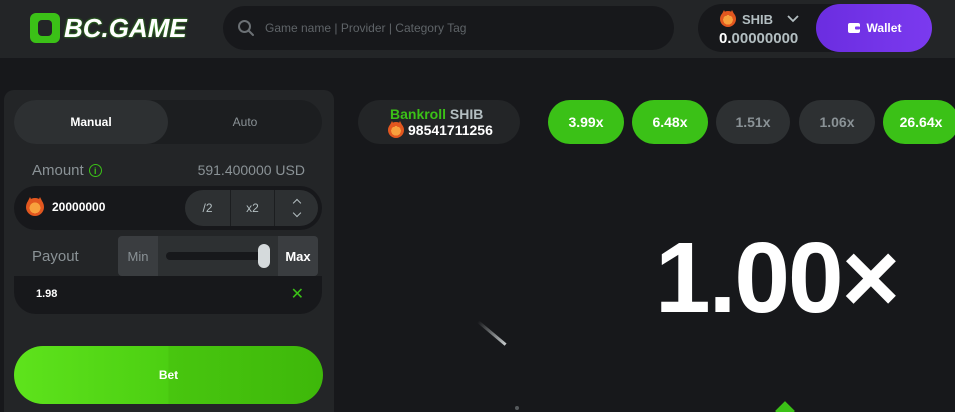 The width and height of the screenshot is (955, 412). Describe the element at coordinates (296, 203) in the screenshot. I see `chevron-up-icon` at that location.